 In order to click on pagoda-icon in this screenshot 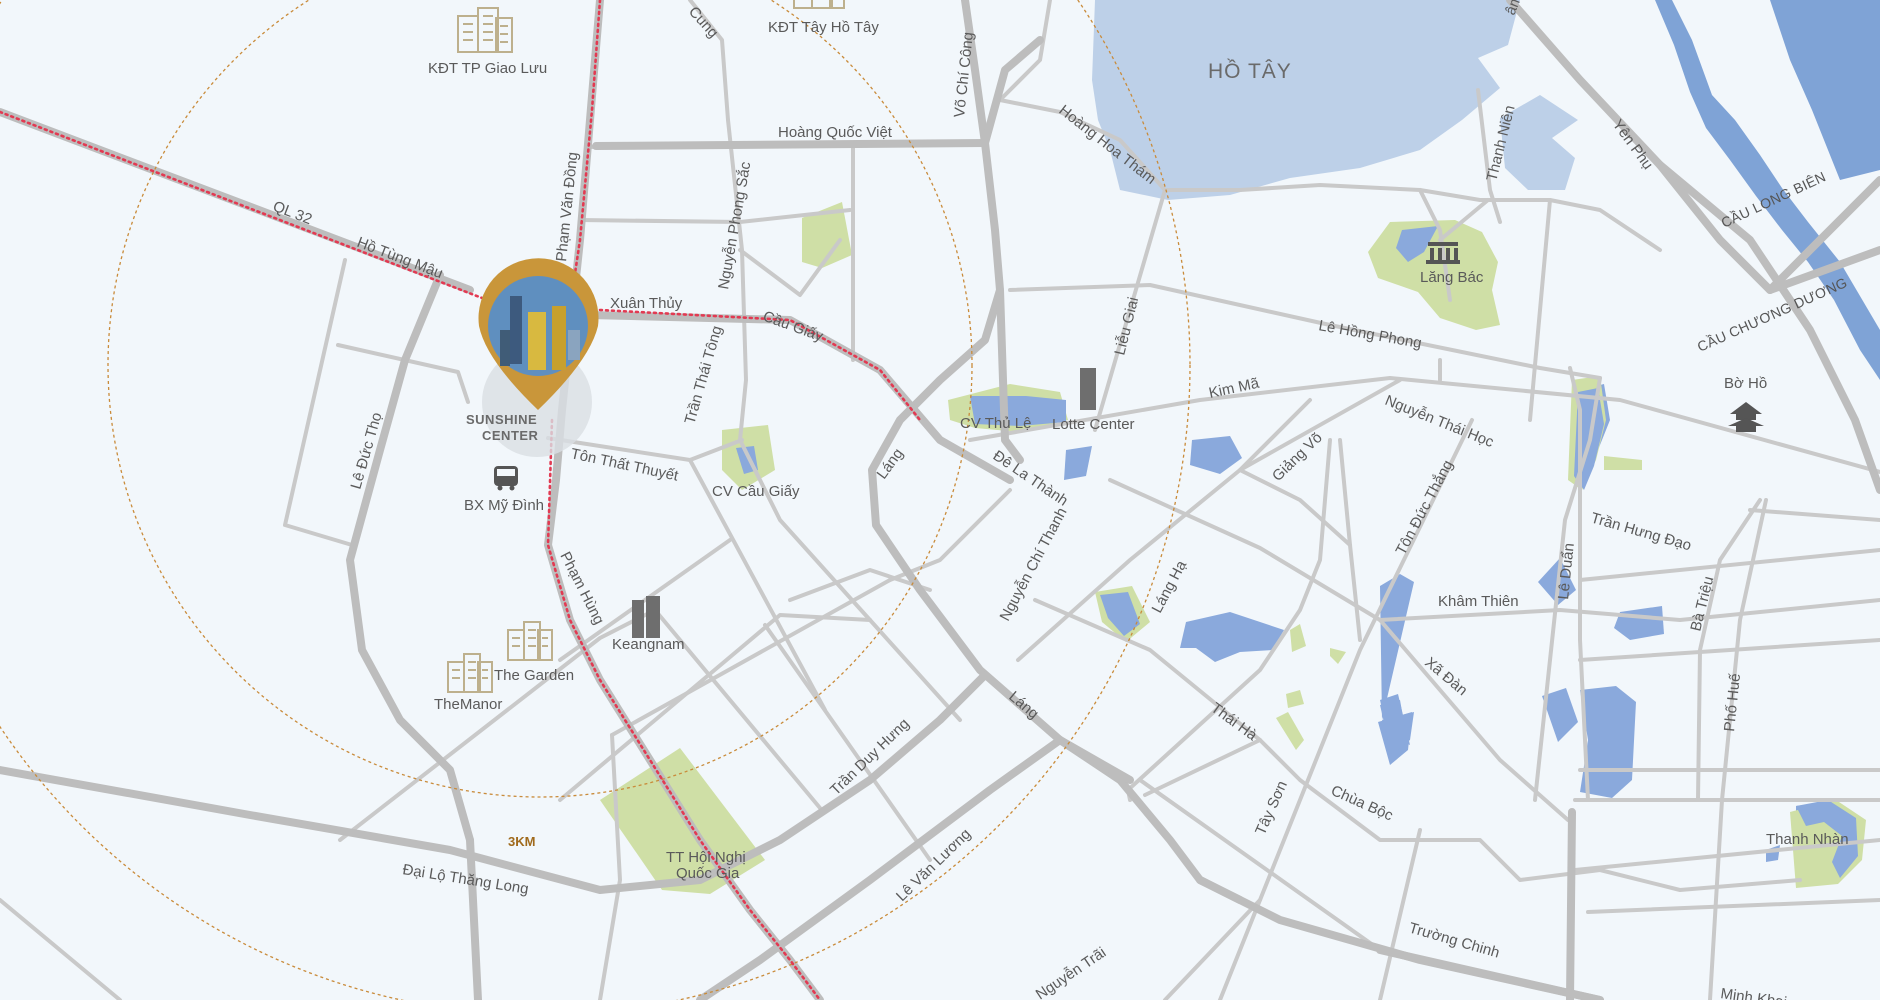, I will do `click(1746, 417)`.